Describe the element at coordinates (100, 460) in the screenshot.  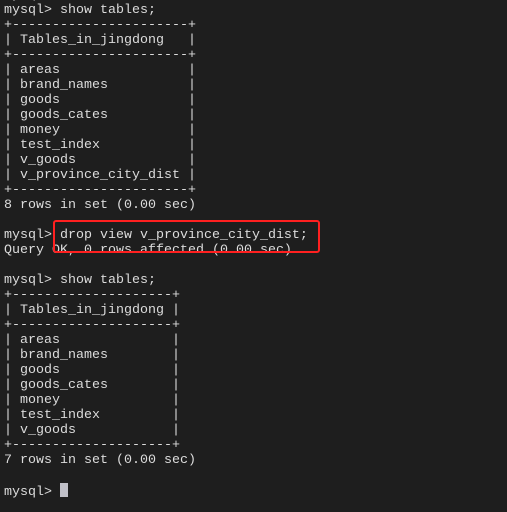
I see `terminal-line: 7 rows in set (0.00 sec)` at that location.